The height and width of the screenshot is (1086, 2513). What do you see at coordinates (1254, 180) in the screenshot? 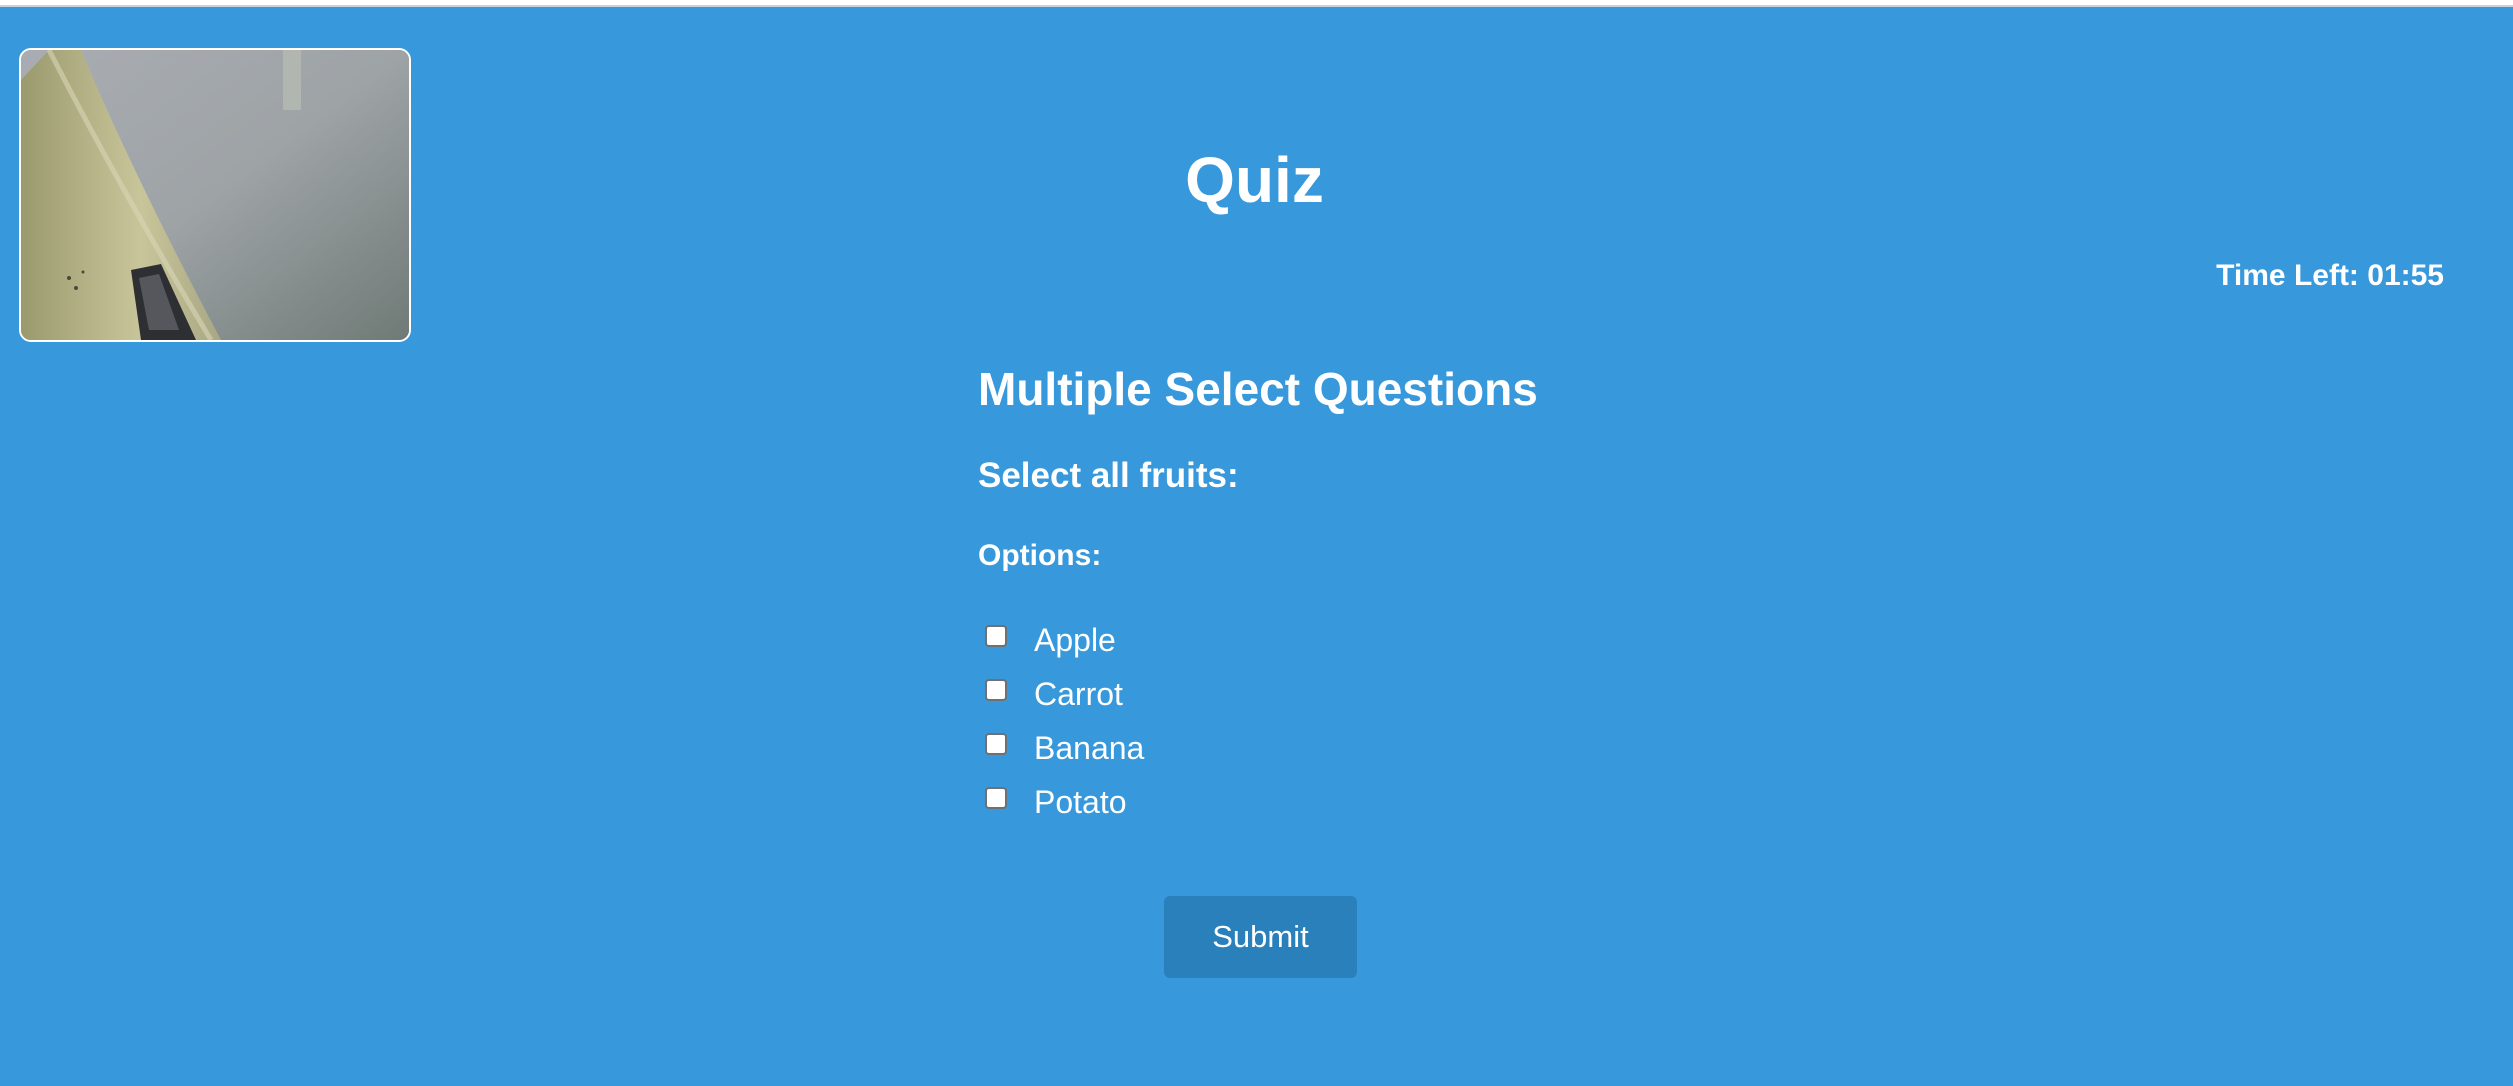
I see `page-title: Quiz` at bounding box center [1254, 180].